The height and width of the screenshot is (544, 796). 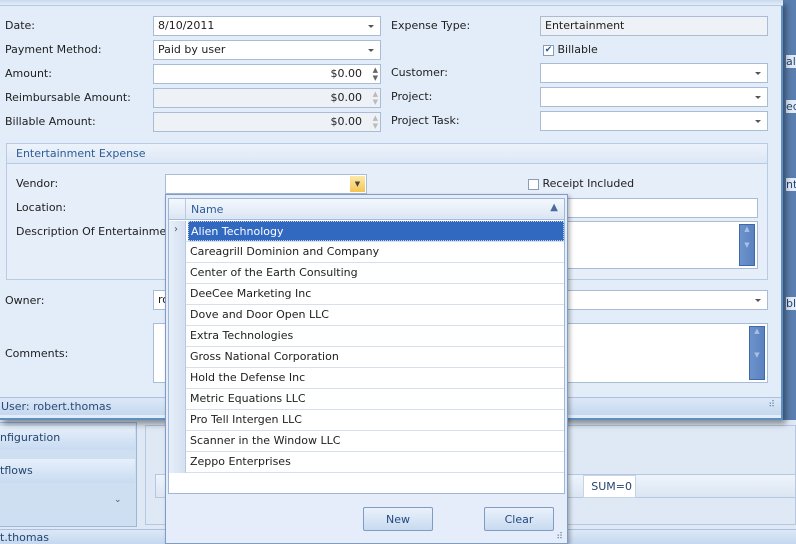 I want to click on sum-cell: SUM=0, so click(x=609, y=486).